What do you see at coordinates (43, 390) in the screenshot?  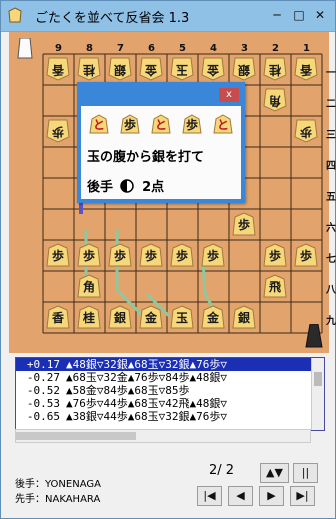 I see `eval-score: -0.52` at bounding box center [43, 390].